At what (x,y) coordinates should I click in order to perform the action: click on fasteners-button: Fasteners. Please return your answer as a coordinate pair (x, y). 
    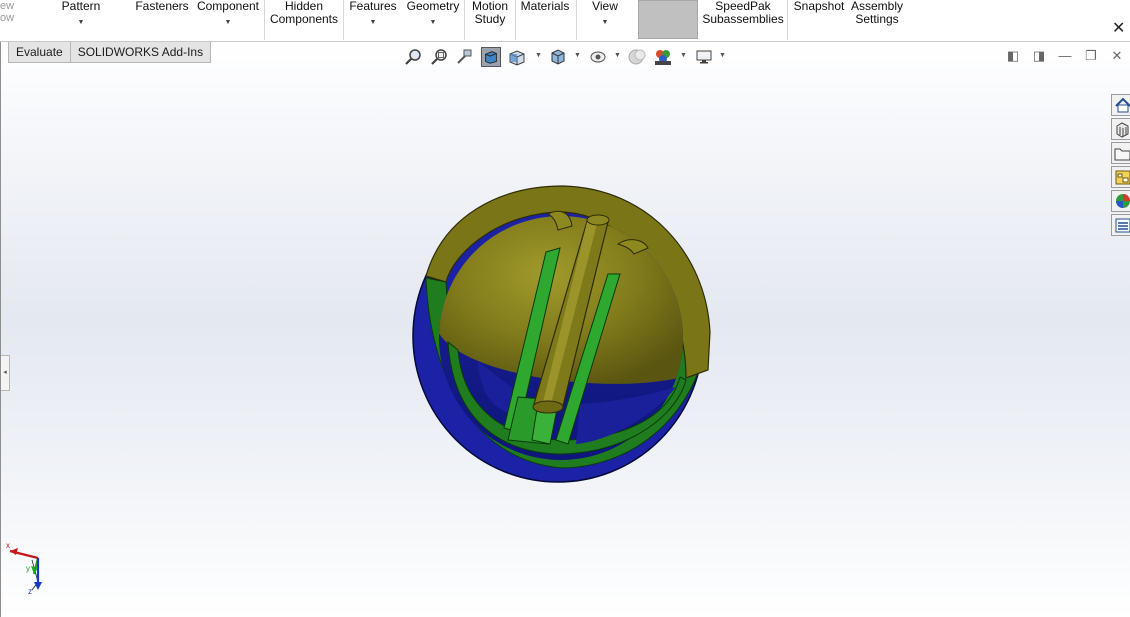
    Looking at the image, I should click on (162, 20).